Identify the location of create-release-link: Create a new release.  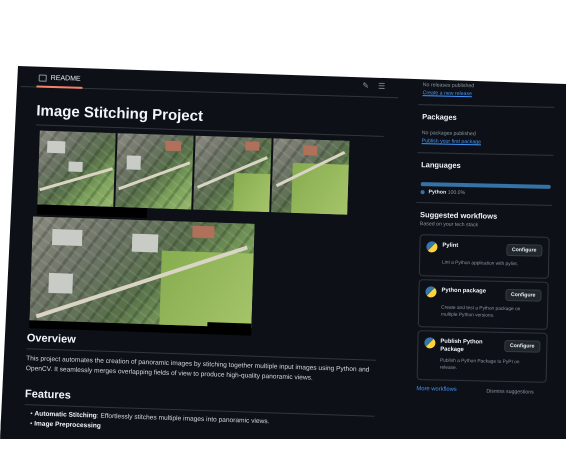
(447, 93).